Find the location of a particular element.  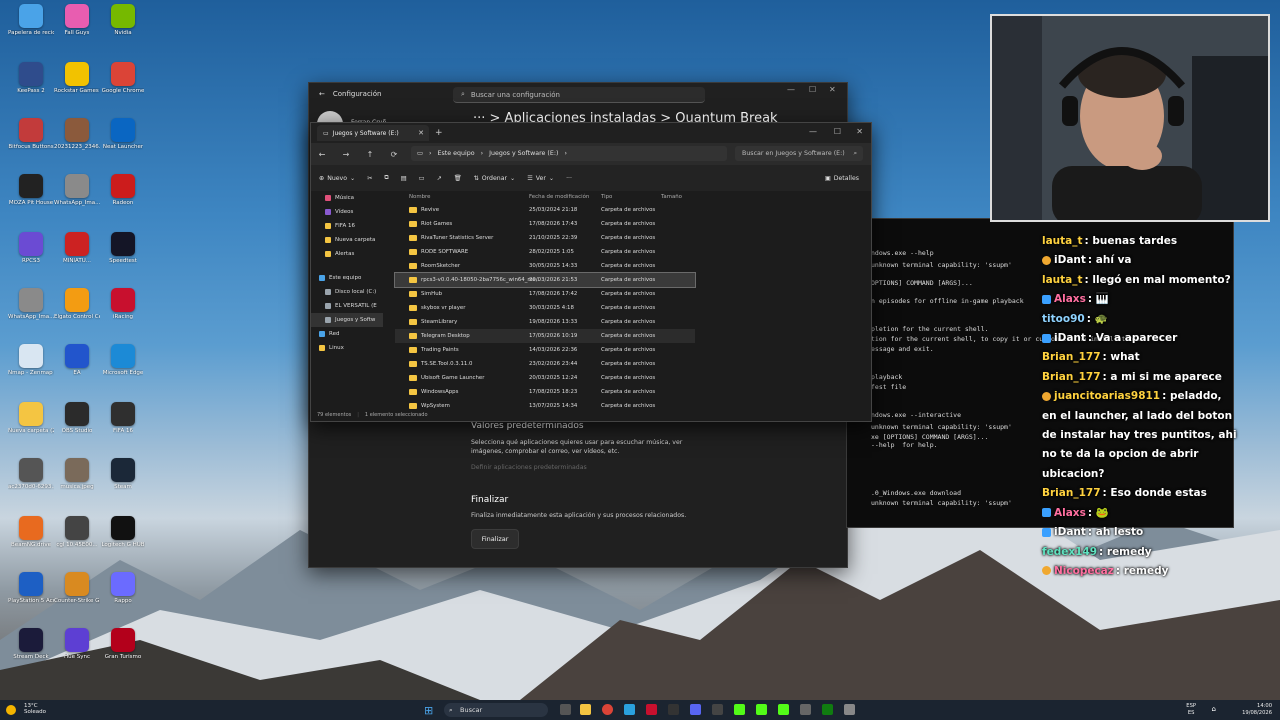

breadcrumb-item: Juegos y Software (E:) is located at coordinates (523, 153).